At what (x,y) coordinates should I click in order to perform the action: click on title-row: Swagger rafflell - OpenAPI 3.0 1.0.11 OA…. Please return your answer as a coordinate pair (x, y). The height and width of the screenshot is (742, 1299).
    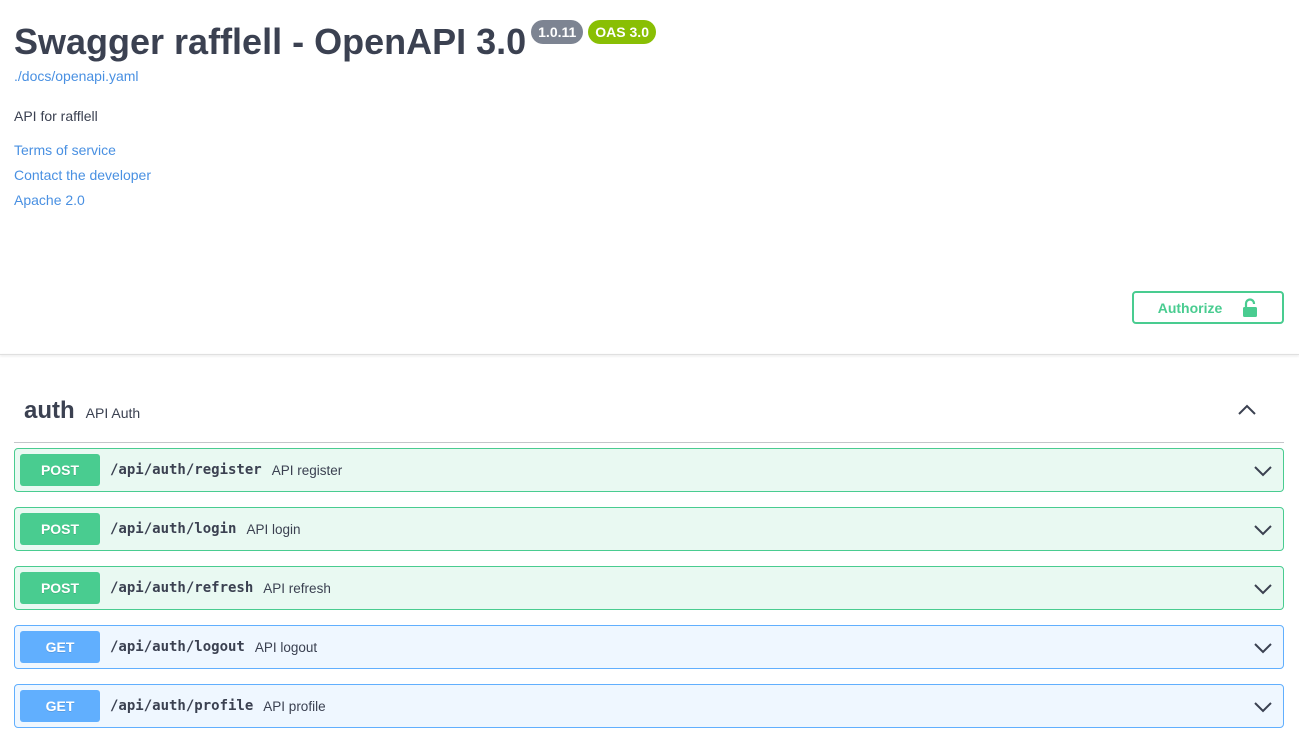
    Looking at the image, I should click on (335, 42).